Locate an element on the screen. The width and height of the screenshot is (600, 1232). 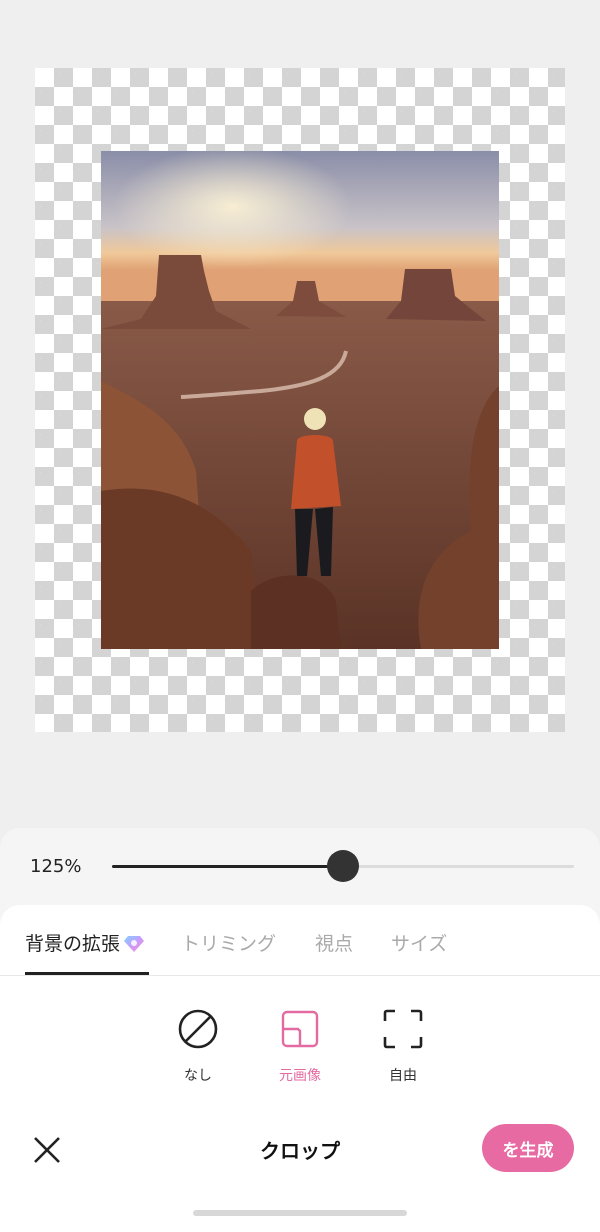
zoom-slider-thumb is located at coordinates (343, 866).